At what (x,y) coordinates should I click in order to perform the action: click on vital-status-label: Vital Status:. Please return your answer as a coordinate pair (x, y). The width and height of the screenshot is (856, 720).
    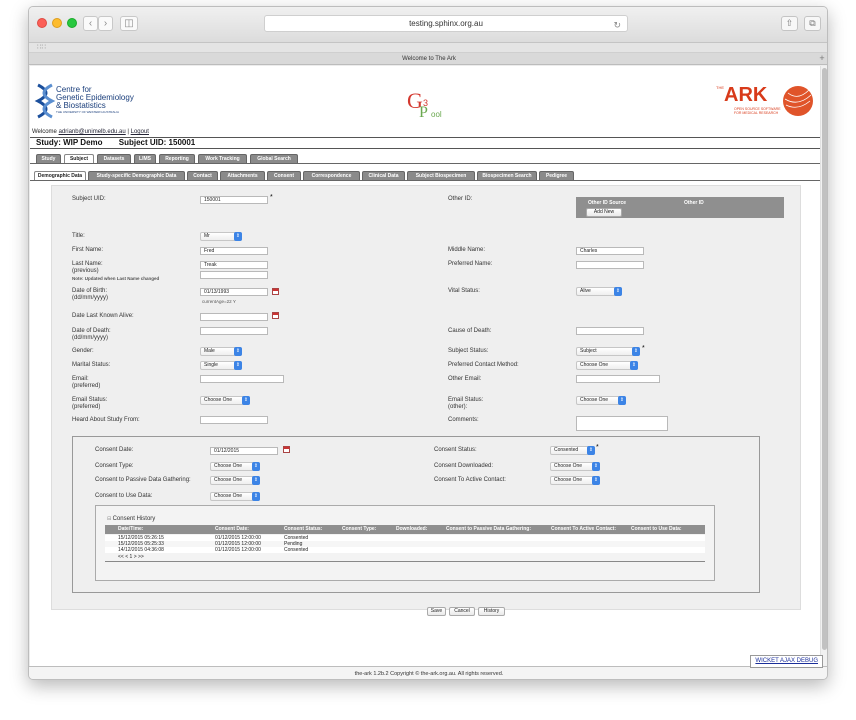
    Looking at the image, I should click on (464, 291).